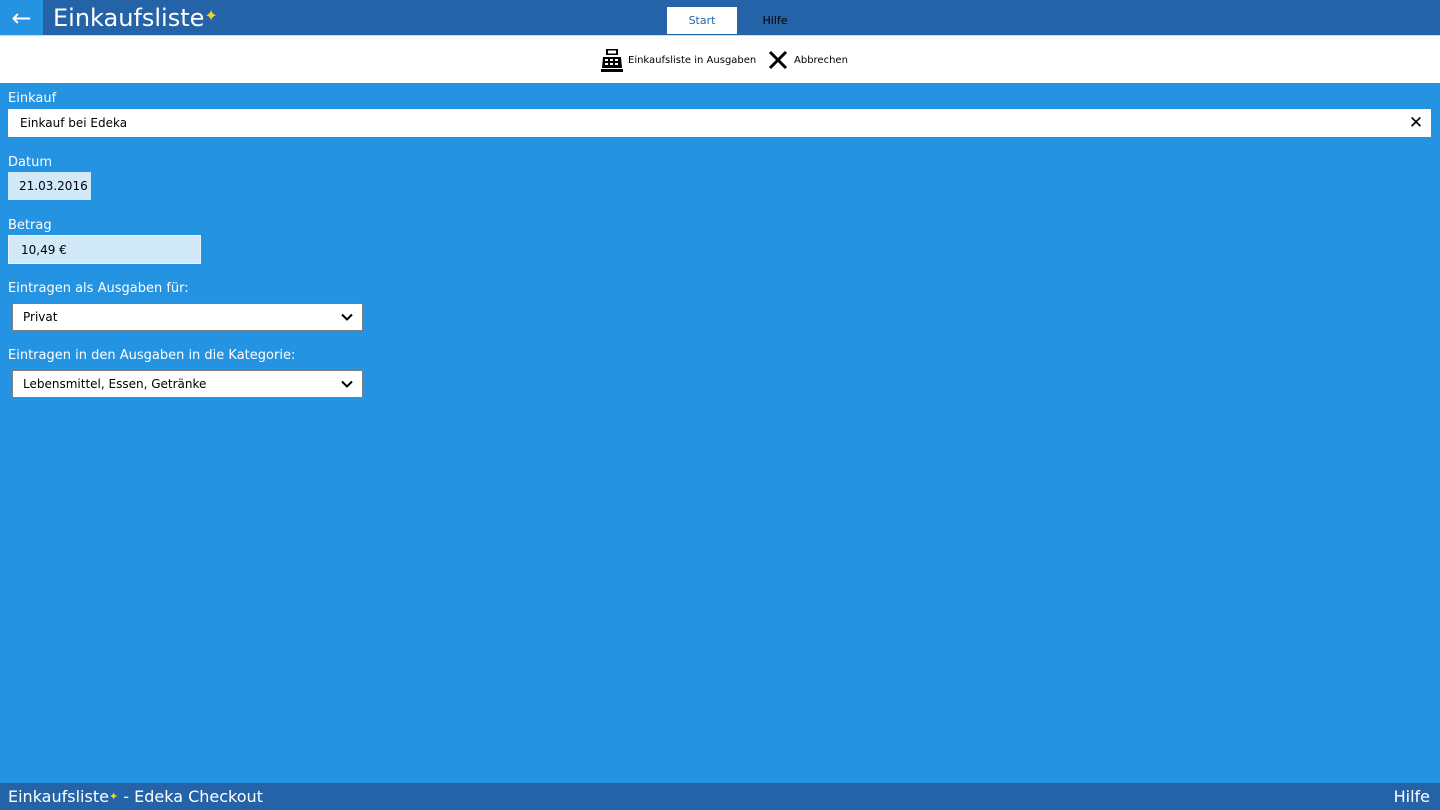 The image size is (1440, 810). Describe the element at coordinates (775, 20) in the screenshot. I see `tab-hilfe: Hilfe` at that location.